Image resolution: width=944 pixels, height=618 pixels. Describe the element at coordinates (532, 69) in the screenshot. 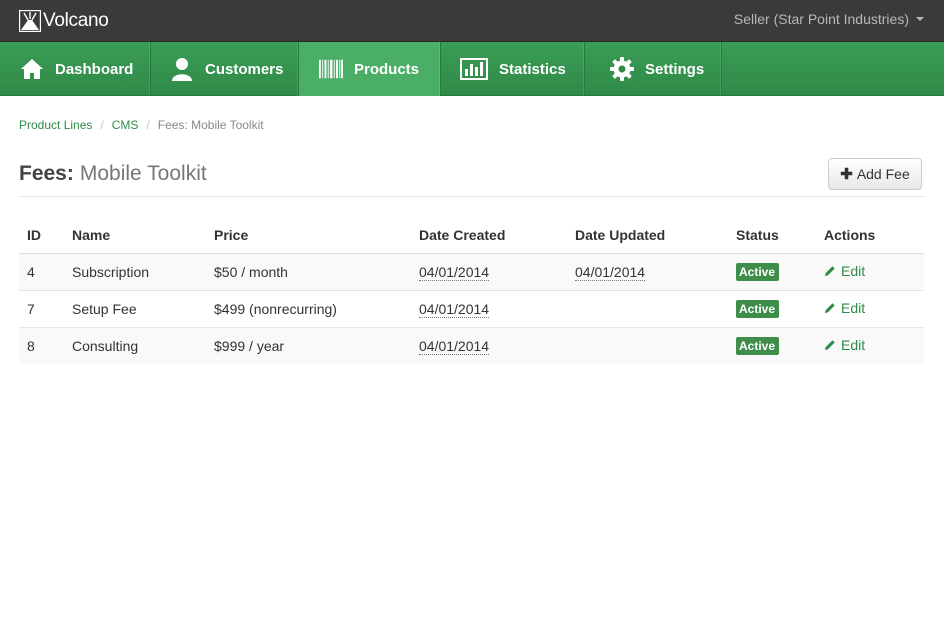

I see `nav-label-statistics: Statistics` at that location.